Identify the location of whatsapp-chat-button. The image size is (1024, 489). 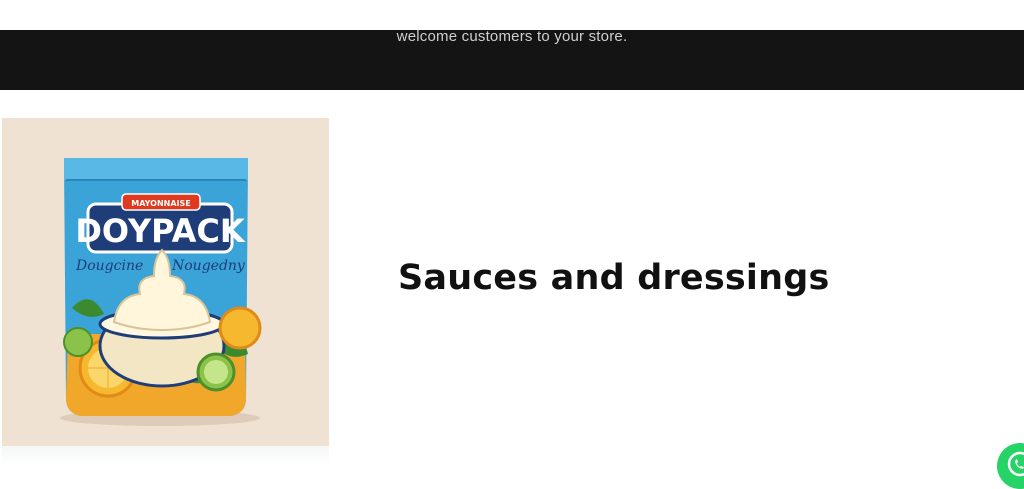
(1010, 466).